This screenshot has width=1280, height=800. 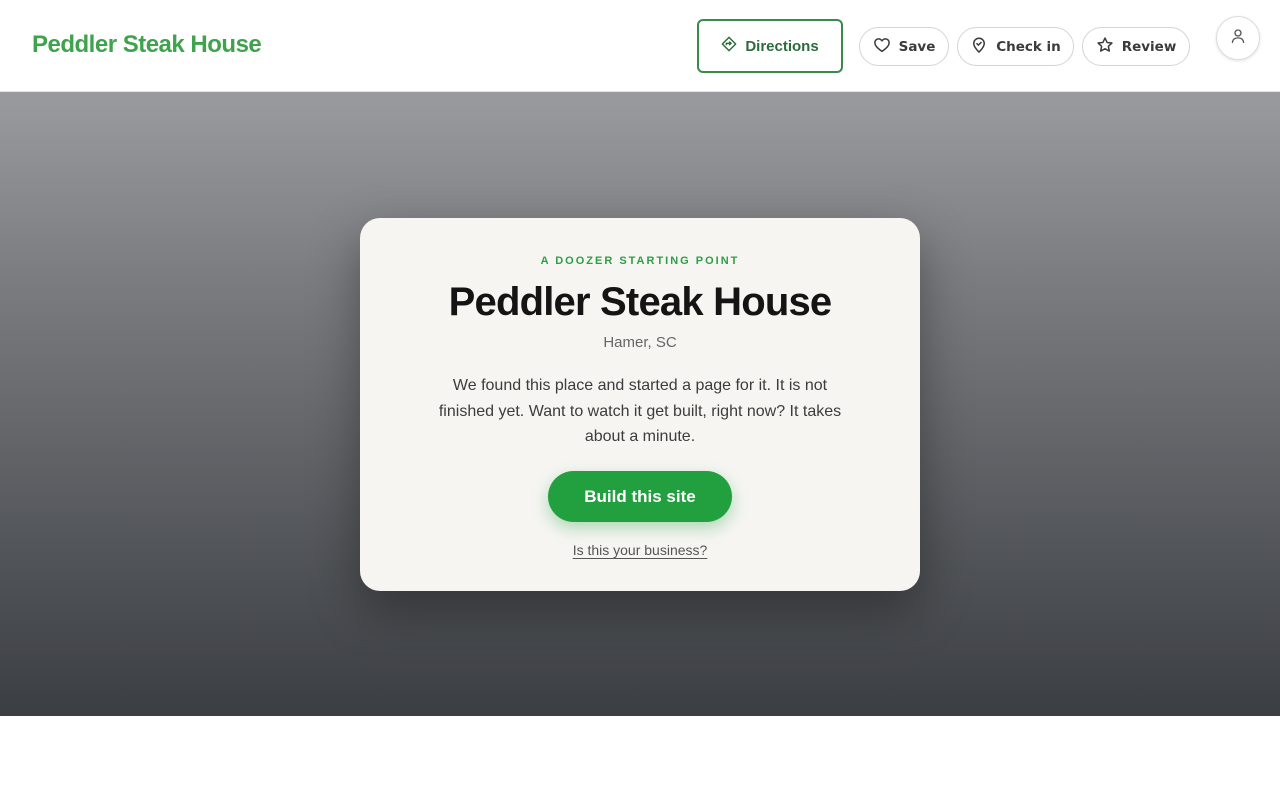 What do you see at coordinates (1105, 47) in the screenshot?
I see `star-icon` at bounding box center [1105, 47].